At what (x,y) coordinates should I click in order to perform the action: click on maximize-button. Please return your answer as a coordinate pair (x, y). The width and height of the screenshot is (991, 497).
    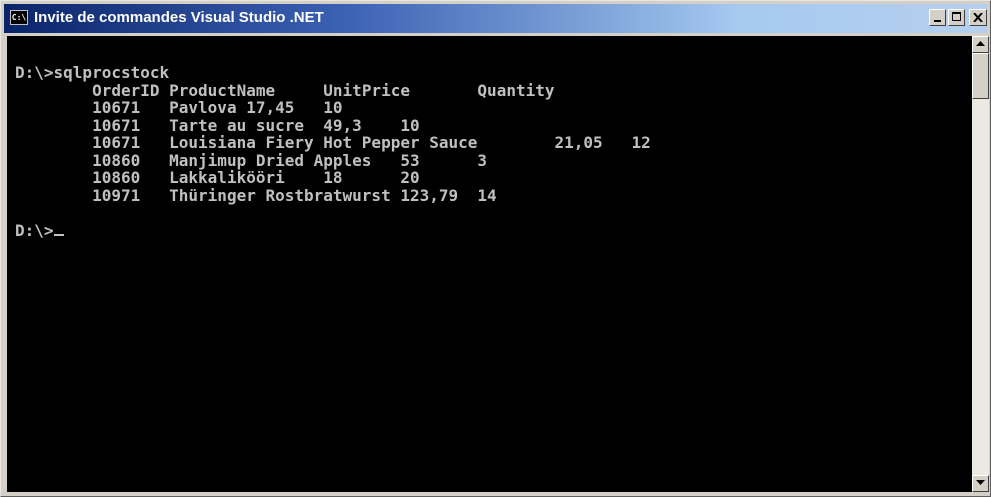
    Looking at the image, I should click on (956, 17).